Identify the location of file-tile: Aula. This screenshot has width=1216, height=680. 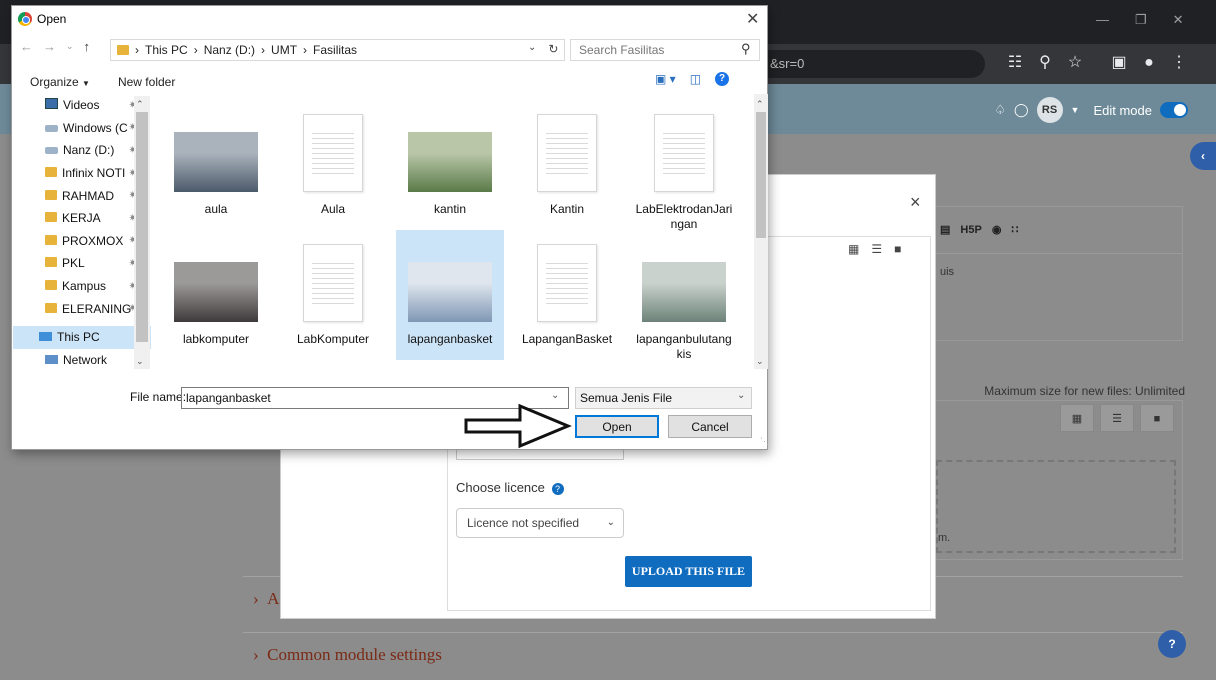
(333, 165).